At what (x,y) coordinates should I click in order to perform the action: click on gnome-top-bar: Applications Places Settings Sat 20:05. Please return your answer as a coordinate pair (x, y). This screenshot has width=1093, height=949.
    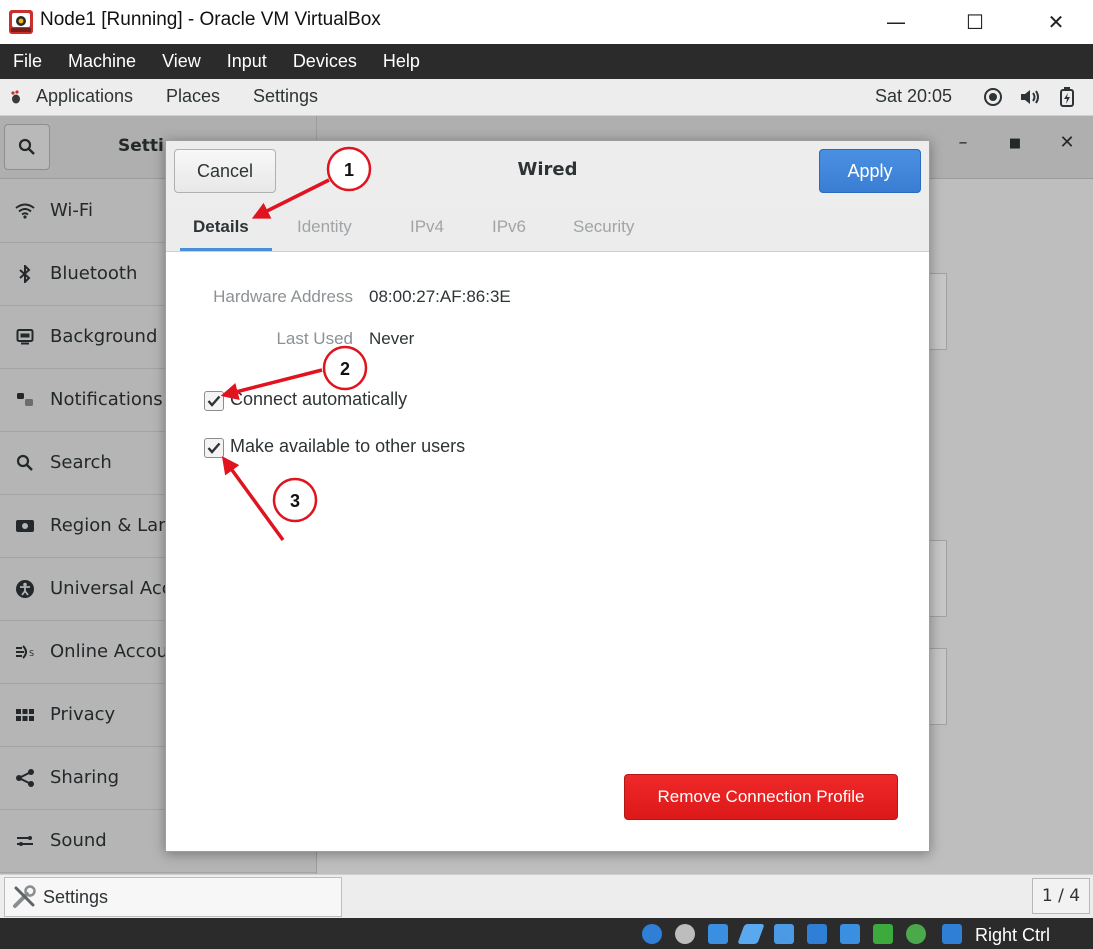
    Looking at the image, I should click on (546, 97).